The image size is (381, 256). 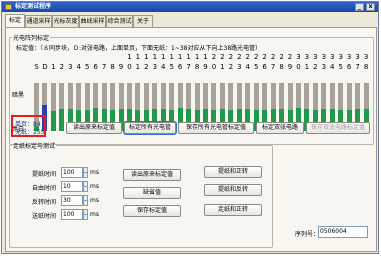 I want to click on tab-calibrate: 标定, so click(x=15, y=20).